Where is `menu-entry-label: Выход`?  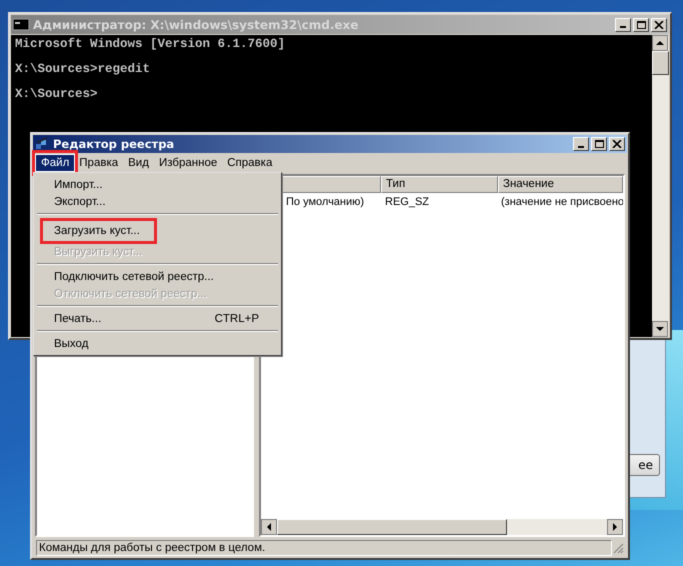 menu-entry-label: Выход is located at coordinates (71, 344).